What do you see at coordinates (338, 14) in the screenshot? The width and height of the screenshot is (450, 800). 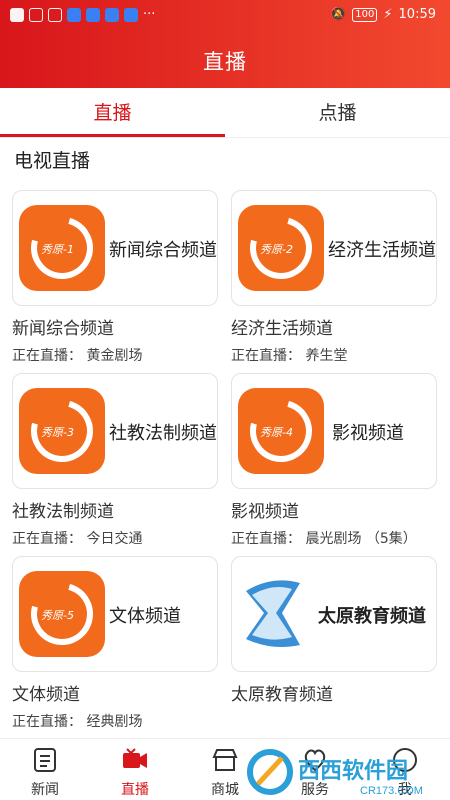 I see `mute-icon: 🔕` at bounding box center [338, 14].